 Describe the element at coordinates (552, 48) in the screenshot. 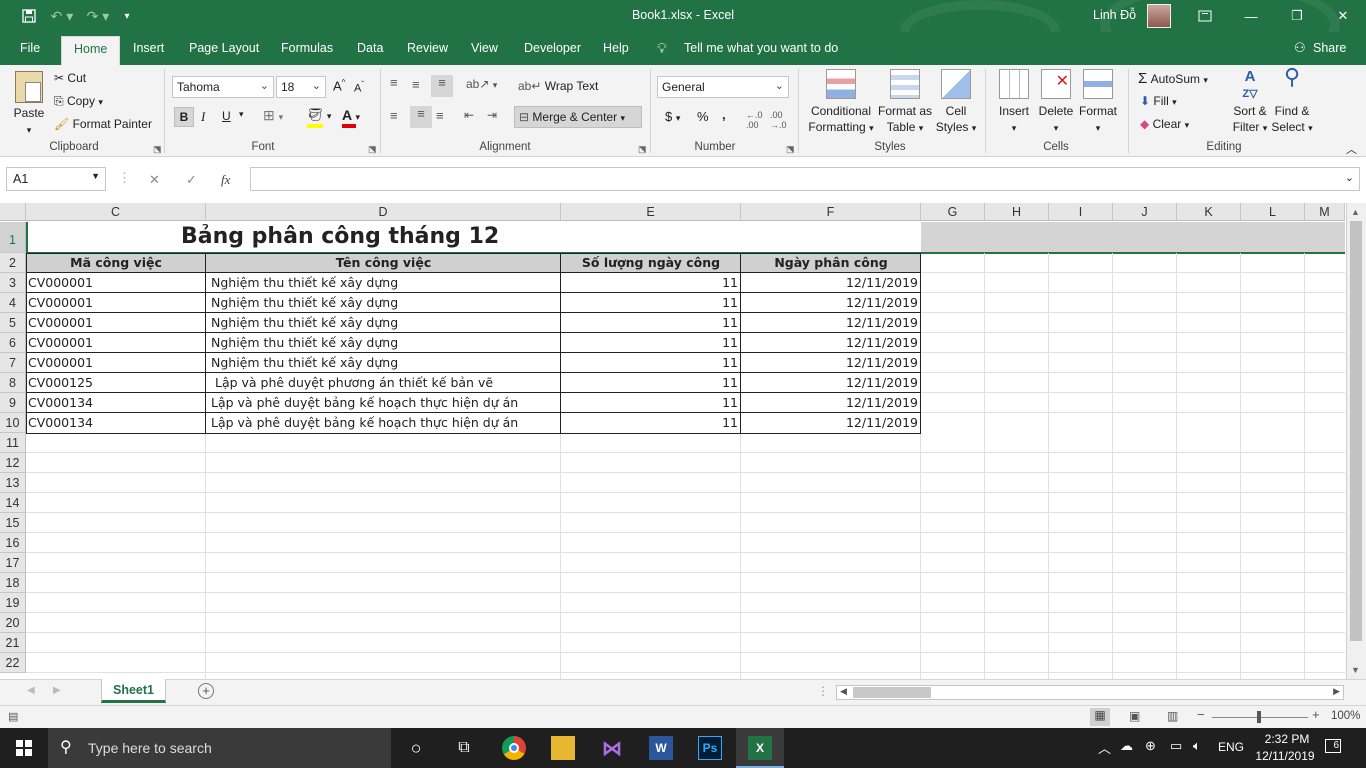

I see `tab-developer: Developer` at that location.